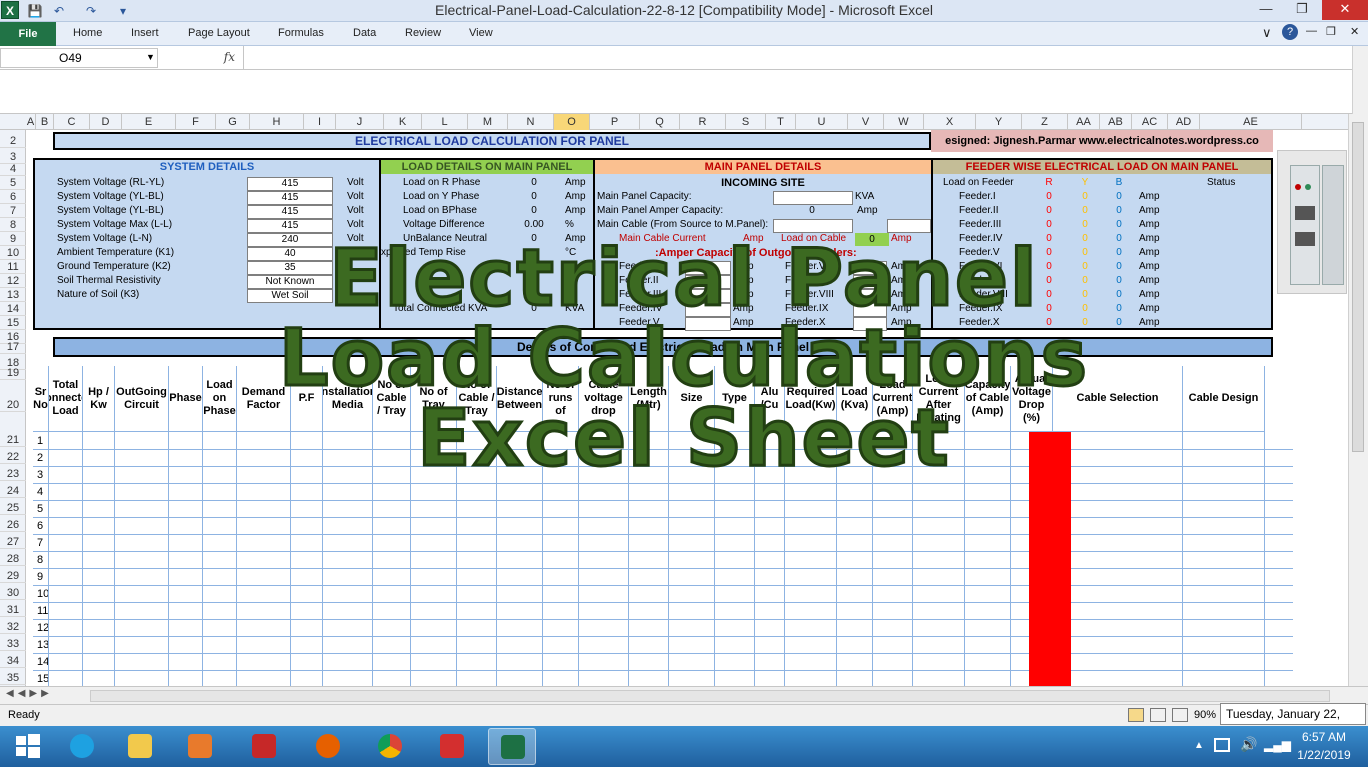 The height and width of the screenshot is (767, 1368). Describe the element at coordinates (13, 440) in the screenshot. I see `row-header-21: 21` at that location.